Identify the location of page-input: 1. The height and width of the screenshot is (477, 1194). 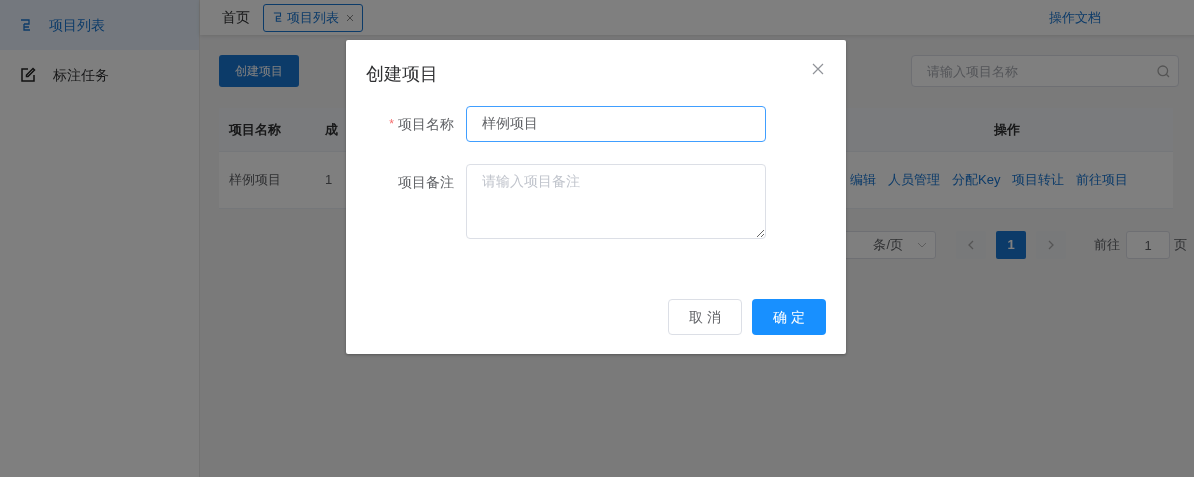
(1148, 245).